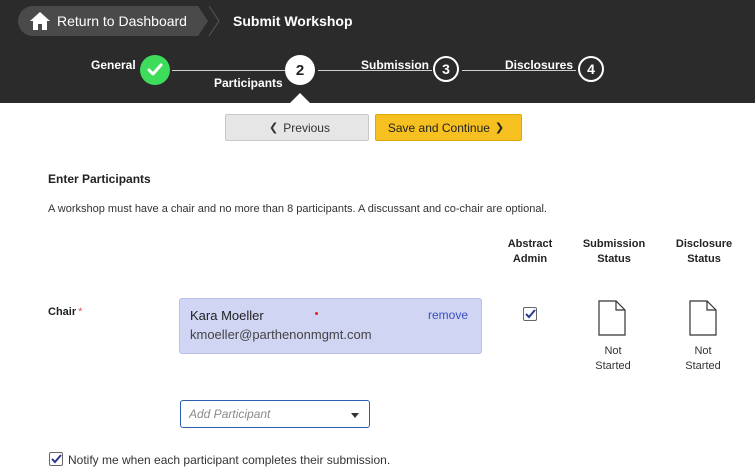  I want to click on chair-role-label: Chair *, so click(65, 312).